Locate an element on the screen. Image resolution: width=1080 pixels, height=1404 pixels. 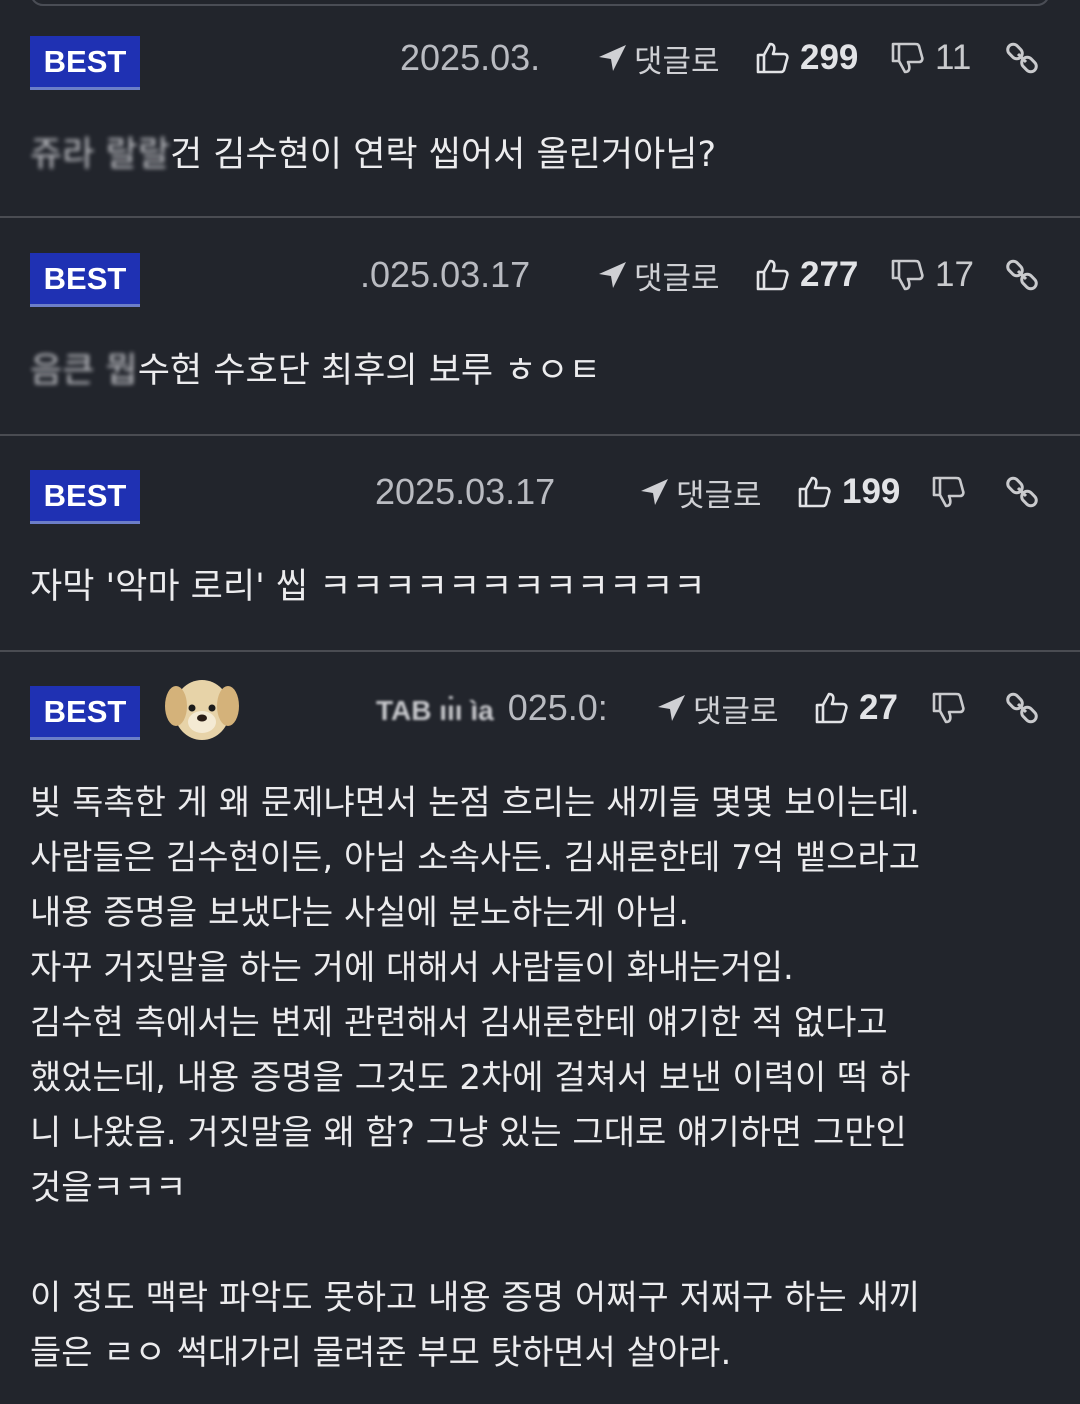
like-count: 199 is located at coordinates (871, 491).